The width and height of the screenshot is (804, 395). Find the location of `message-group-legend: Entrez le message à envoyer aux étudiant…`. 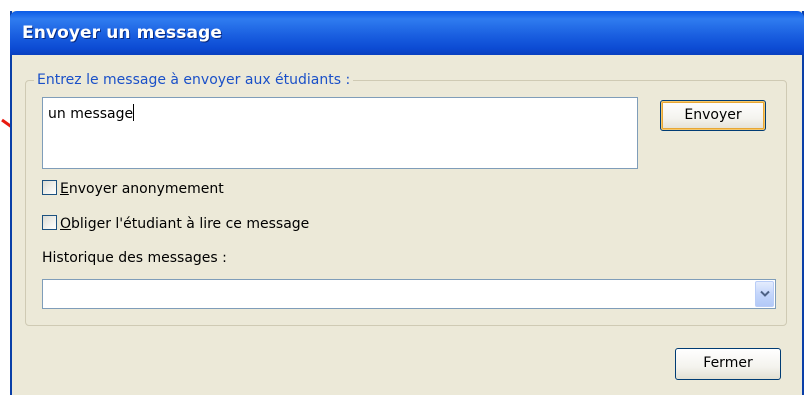

message-group-legend: Entrez le message à envoyer aux étudiant… is located at coordinates (194, 80).